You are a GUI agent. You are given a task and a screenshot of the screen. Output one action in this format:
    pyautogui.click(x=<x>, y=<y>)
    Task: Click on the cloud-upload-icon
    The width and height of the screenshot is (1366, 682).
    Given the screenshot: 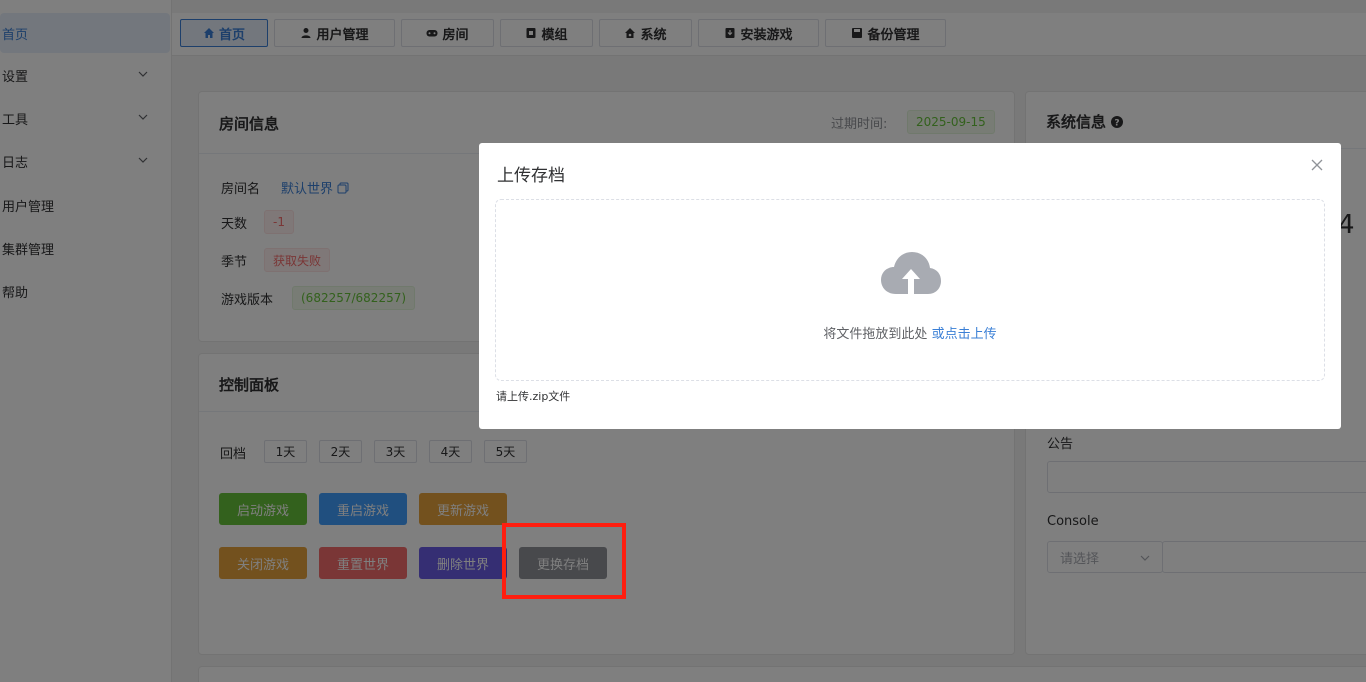 What is the action you would take?
    pyautogui.click(x=911, y=273)
    